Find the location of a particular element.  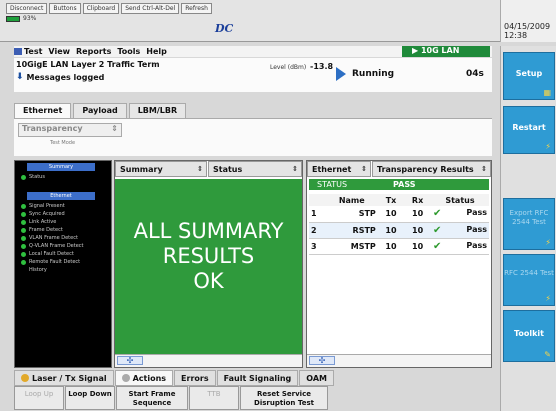

row-index: 3 is located at coordinates (317, 246).